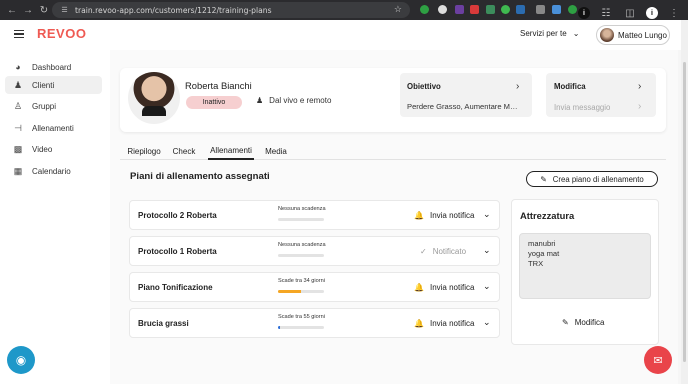 The width and height of the screenshot is (688, 384). Describe the element at coordinates (53, 171) in the screenshot. I see `sidebar-item-calendario: ▦ Calendario` at that location.